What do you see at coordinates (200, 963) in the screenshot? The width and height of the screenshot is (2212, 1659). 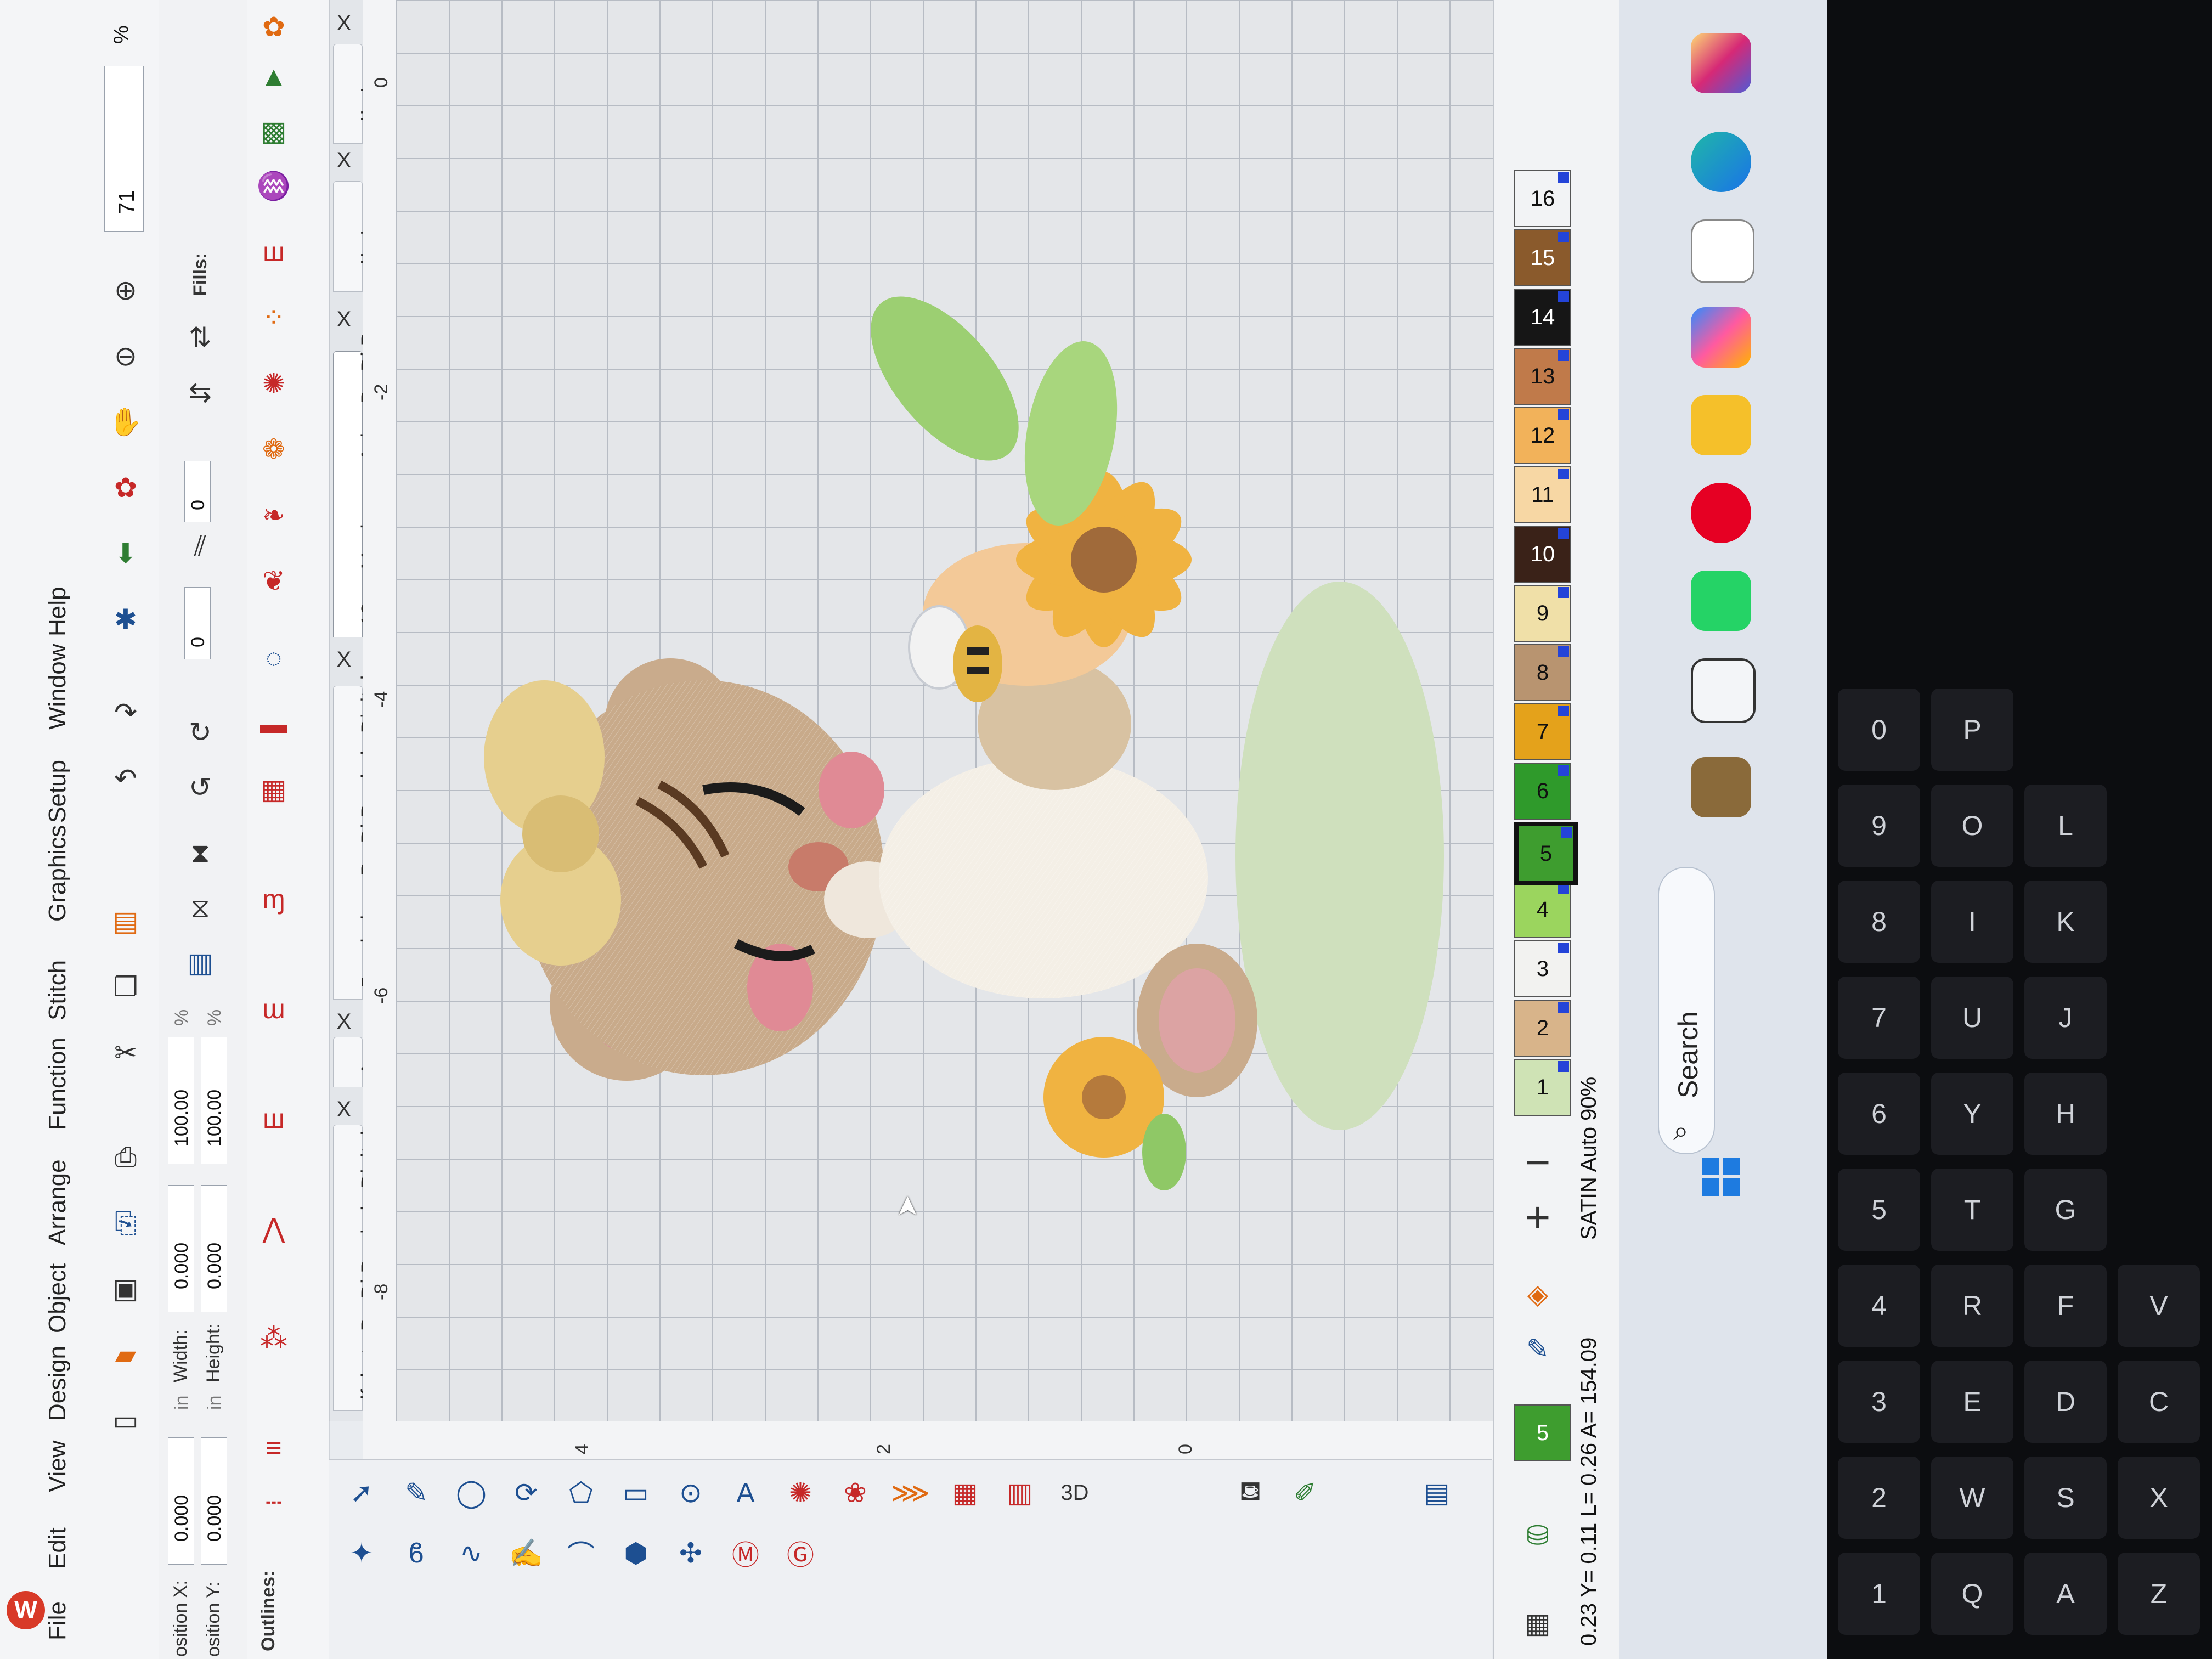 I see `lock-proportions-icon: ▥` at bounding box center [200, 963].